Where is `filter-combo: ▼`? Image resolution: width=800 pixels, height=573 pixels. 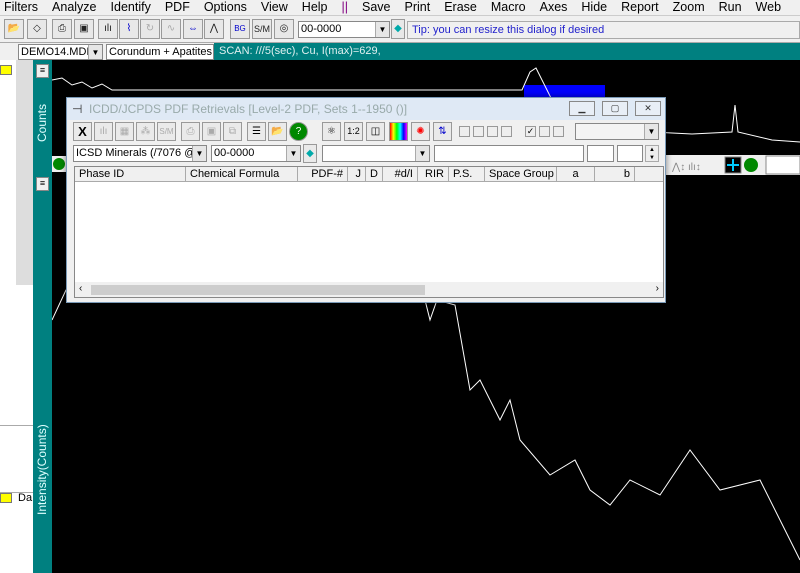
filter-combo: ▼ is located at coordinates (376, 153).